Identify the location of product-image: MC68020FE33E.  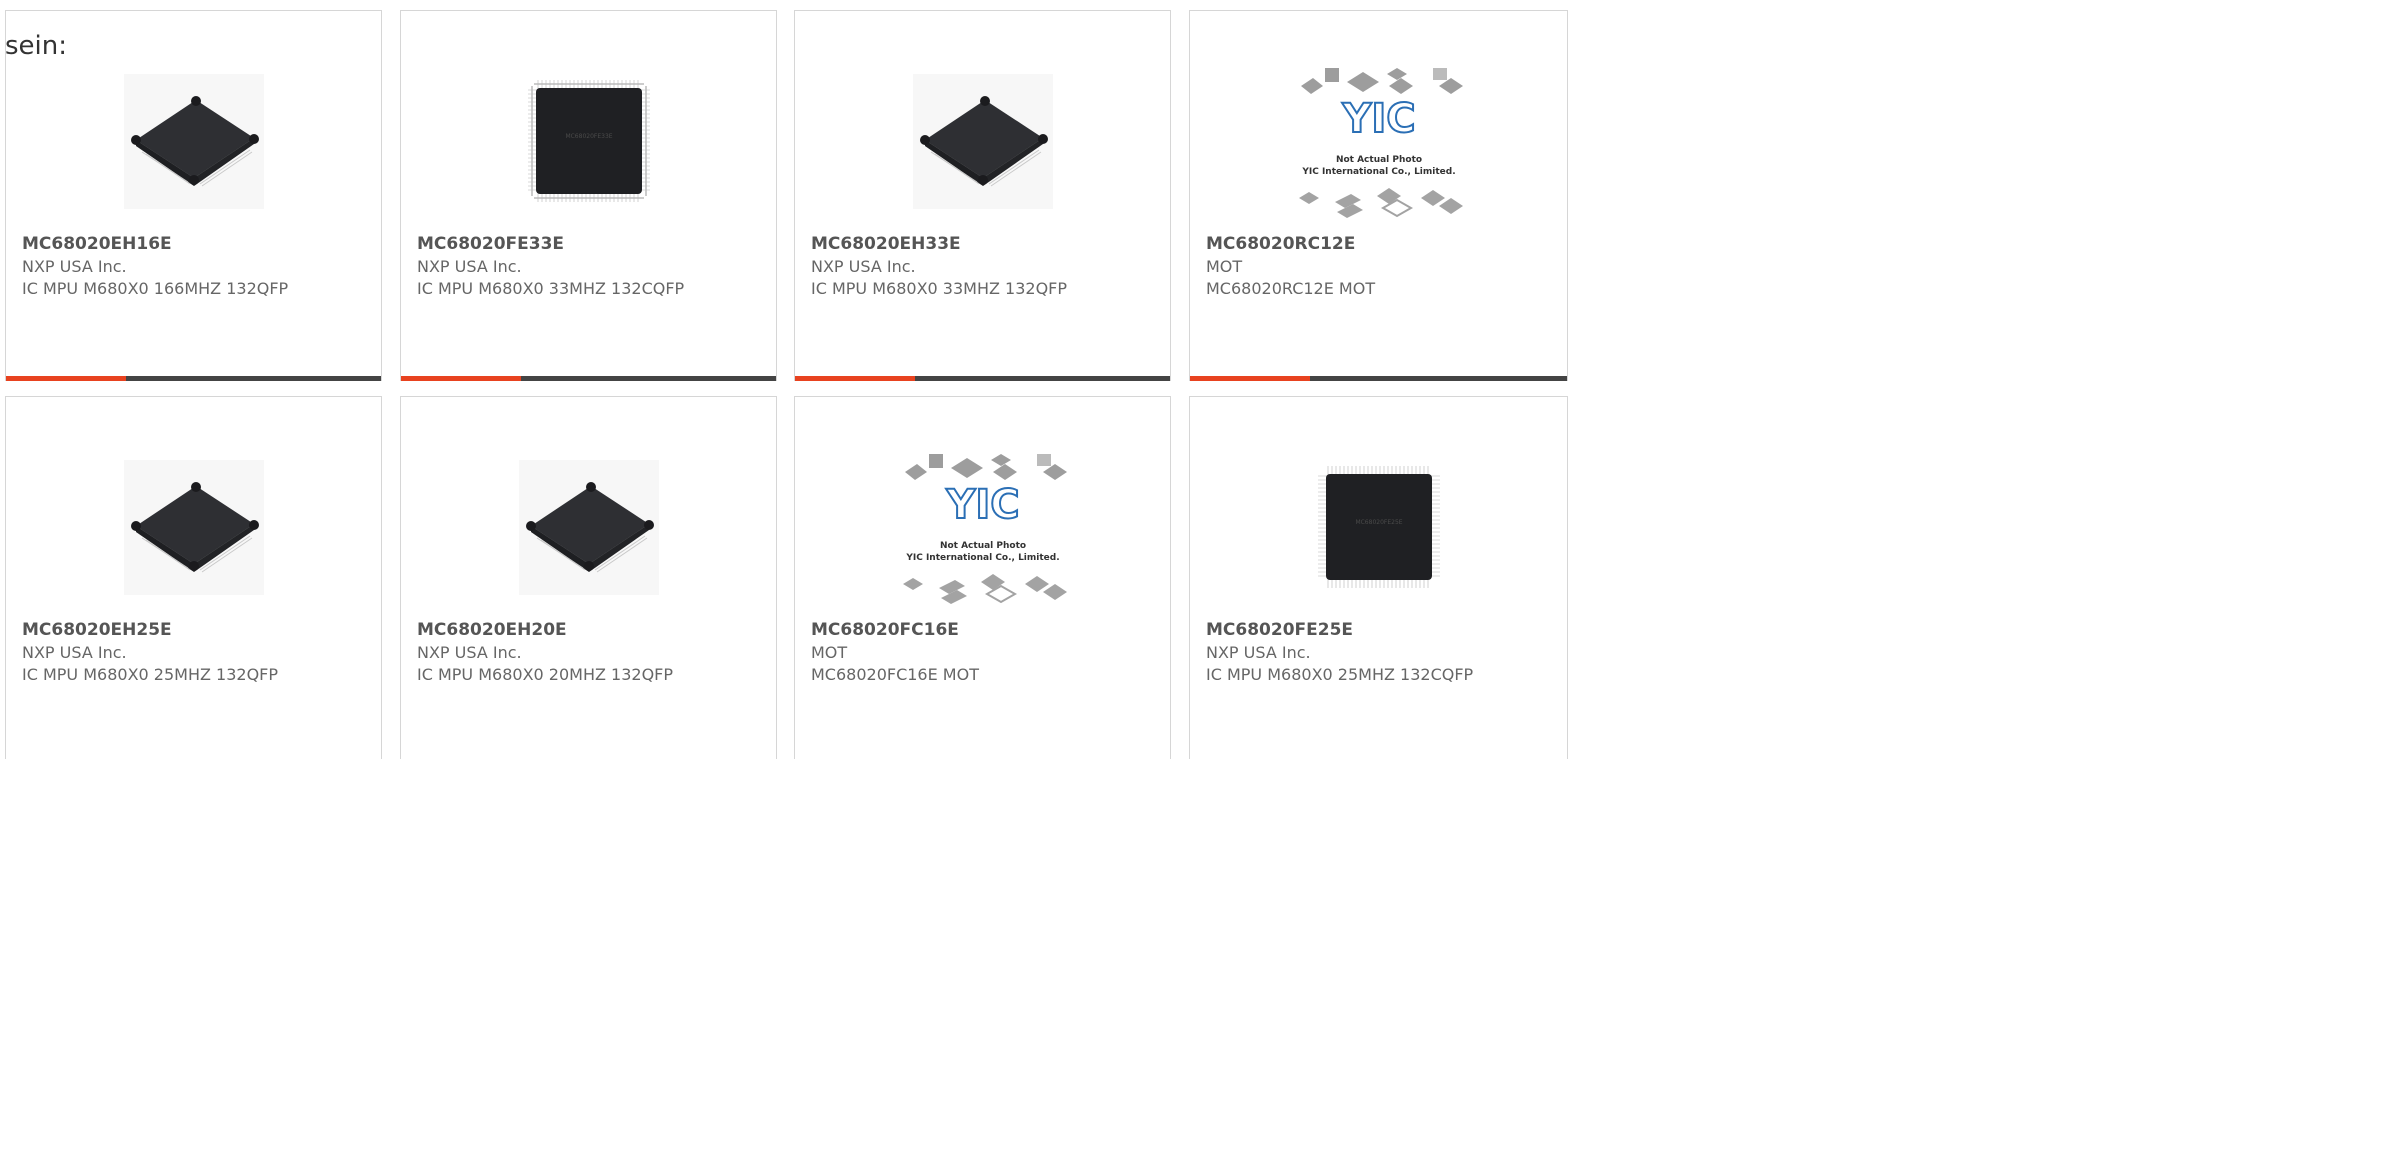
(588, 141).